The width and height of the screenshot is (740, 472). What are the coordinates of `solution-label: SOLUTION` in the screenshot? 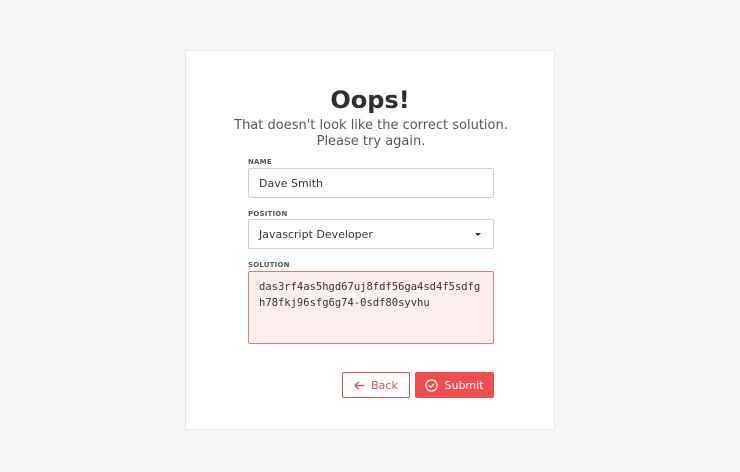 It's located at (269, 265).